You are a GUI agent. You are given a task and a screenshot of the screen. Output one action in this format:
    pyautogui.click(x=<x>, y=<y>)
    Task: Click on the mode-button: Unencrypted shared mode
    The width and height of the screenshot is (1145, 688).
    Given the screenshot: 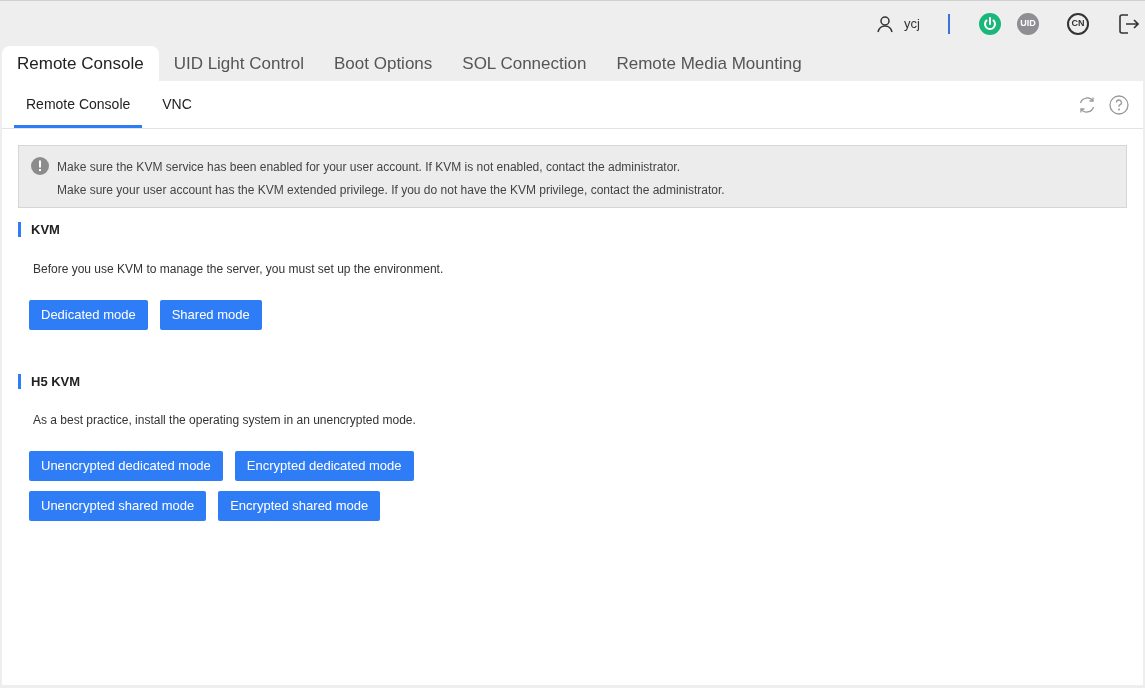 What is the action you would take?
    pyautogui.click(x=118, y=506)
    